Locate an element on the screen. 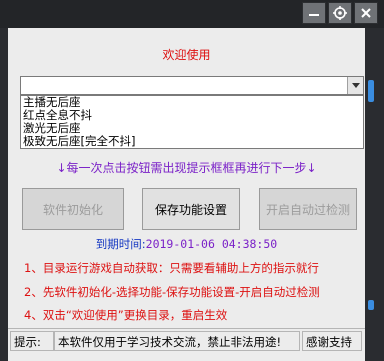 The height and width of the screenshot is (361, 384). init-button: 软件初始化 is located at coordinates (73, 209).